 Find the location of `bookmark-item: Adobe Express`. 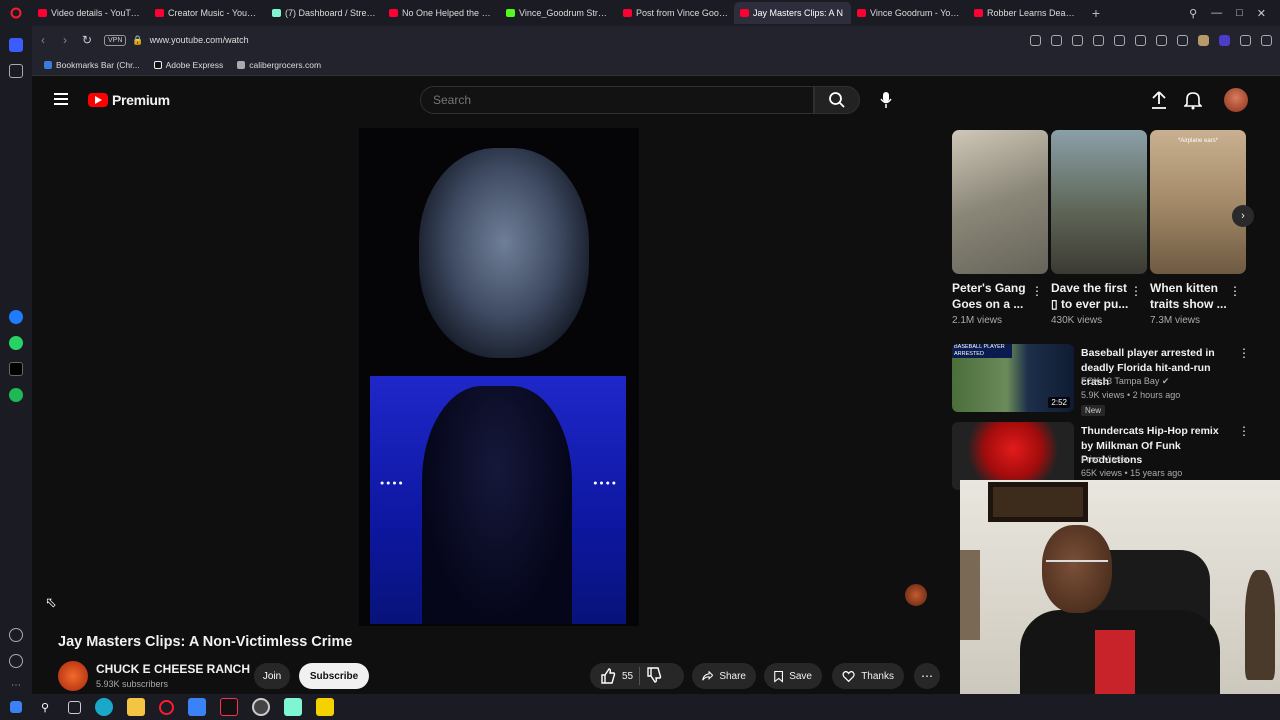

bookmark-item: Adobe Express is located at coordinates (188, 65).